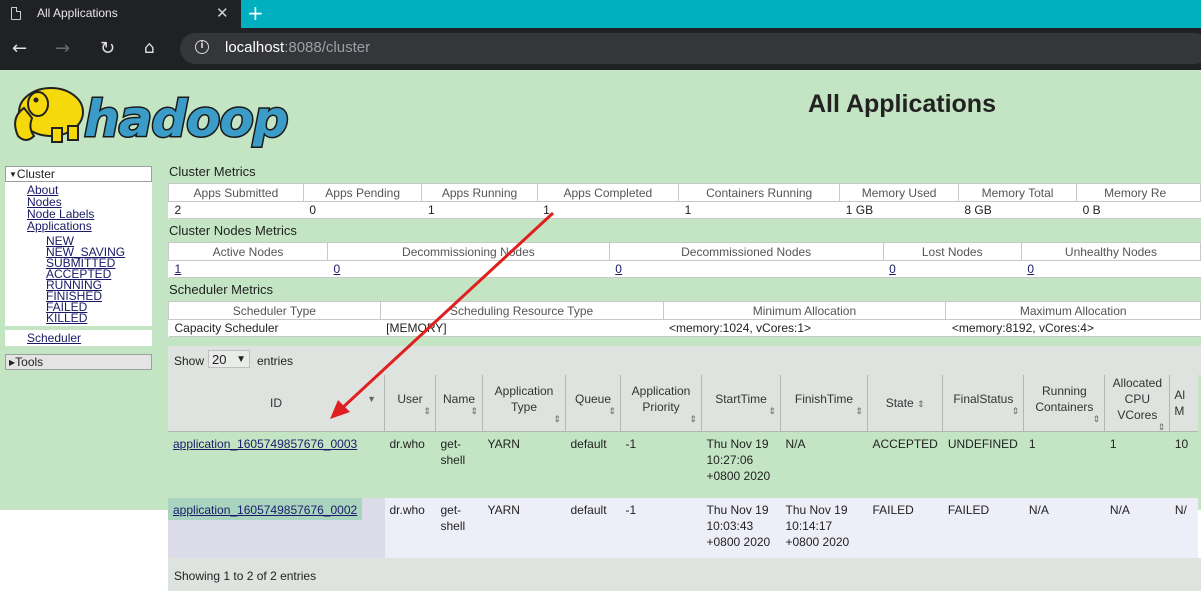 The width and height of the screenshot is (1201, 599). What do you see at coordinates (804, 310) in the screenshot?
I see `col-minimum-allocation: Minimum Allocation` at bounding box center [804, 310].